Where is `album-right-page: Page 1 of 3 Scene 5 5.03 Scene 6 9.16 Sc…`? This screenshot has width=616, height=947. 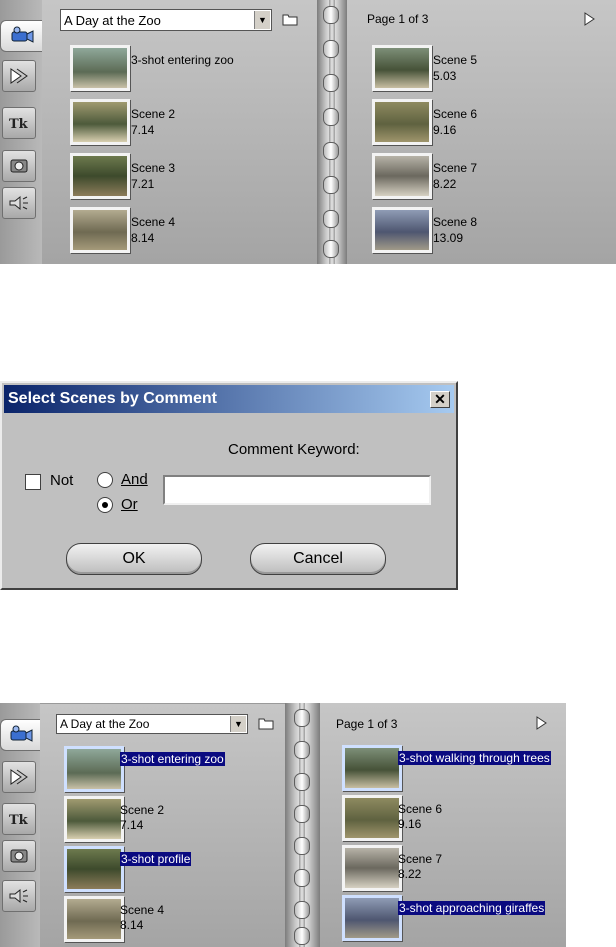
album-right-page: Page 1 of 3 Scene 5 5.03 Scene 6 9.16 Sc… is located at coordinates (481, 132).